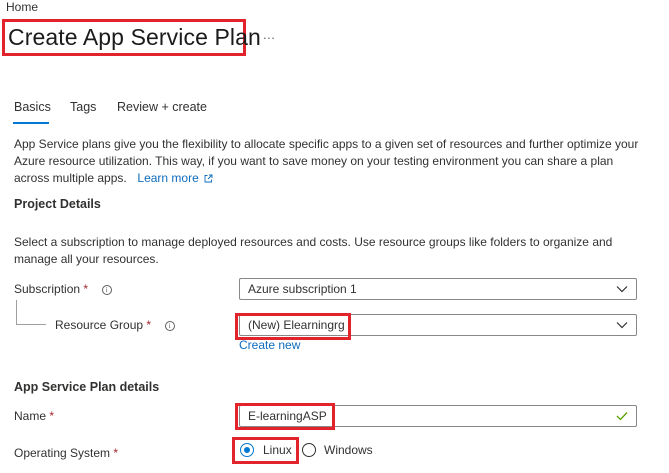  What do you see at coordinates (83, 107) in the screenshot?
I see `tab-tags: Tags` at bounding box center [83, 107].